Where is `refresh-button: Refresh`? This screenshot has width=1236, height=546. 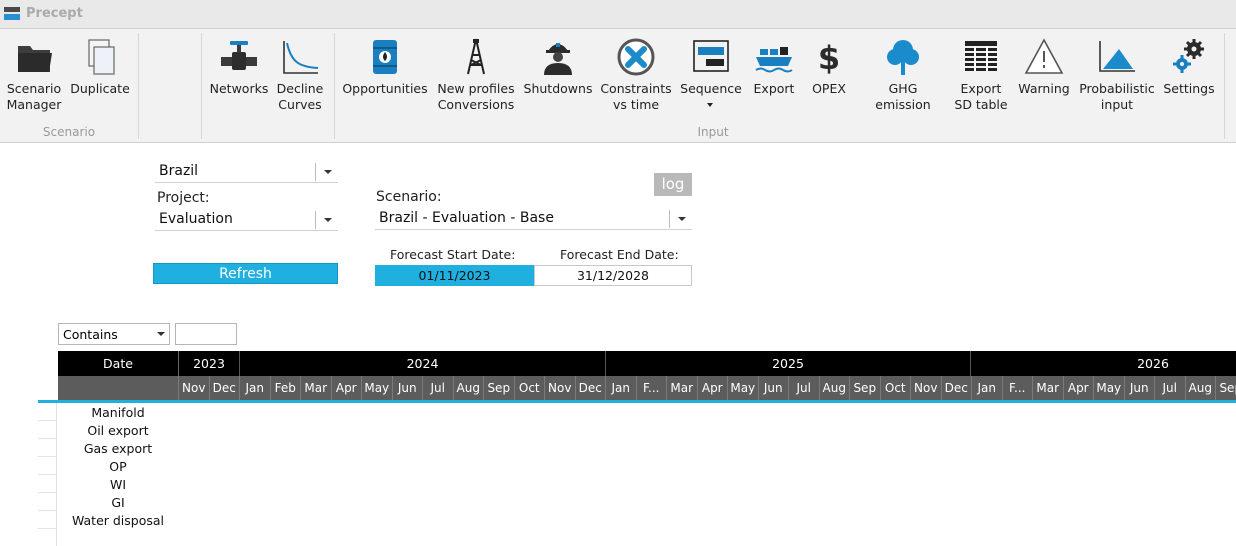 refresh-button: Refresh is located at coordinates (245, 273).